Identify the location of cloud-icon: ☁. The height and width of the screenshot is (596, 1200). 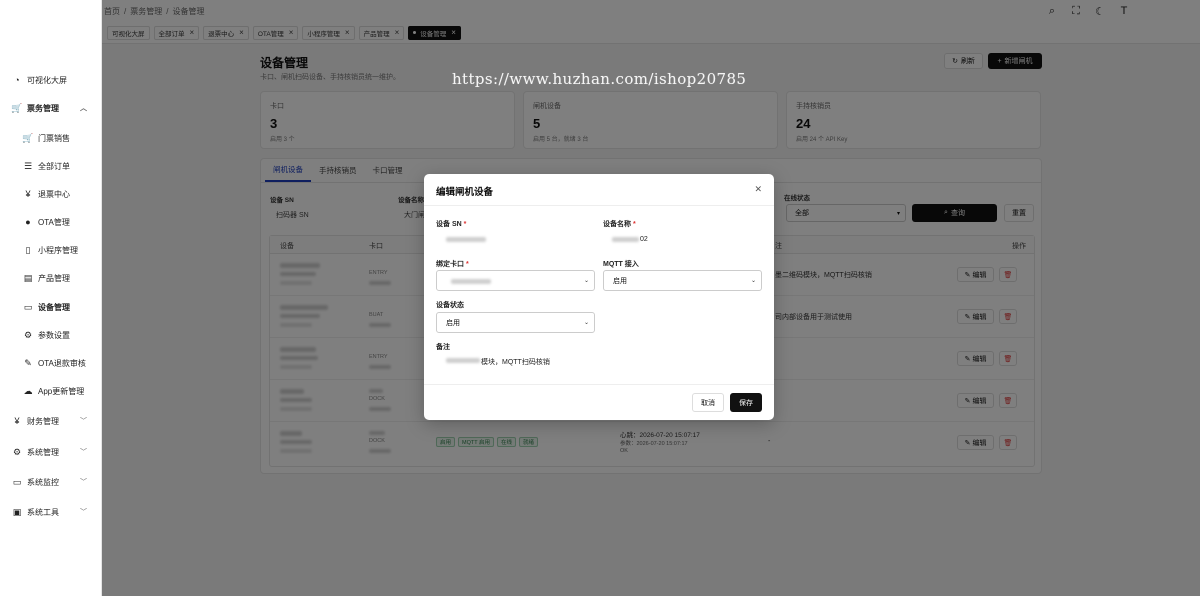
(28, 390).